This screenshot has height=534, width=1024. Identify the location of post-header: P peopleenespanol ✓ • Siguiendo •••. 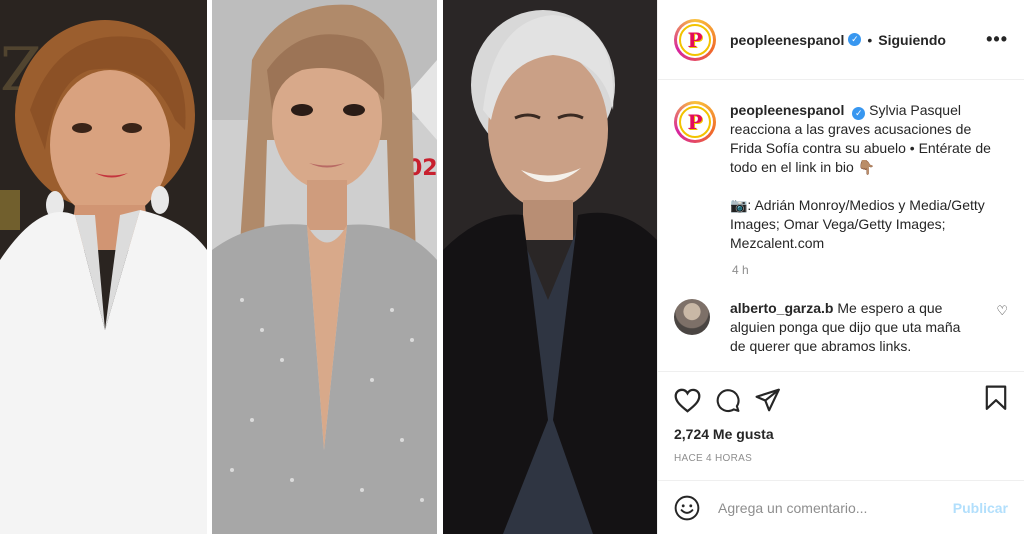
(841, 40).